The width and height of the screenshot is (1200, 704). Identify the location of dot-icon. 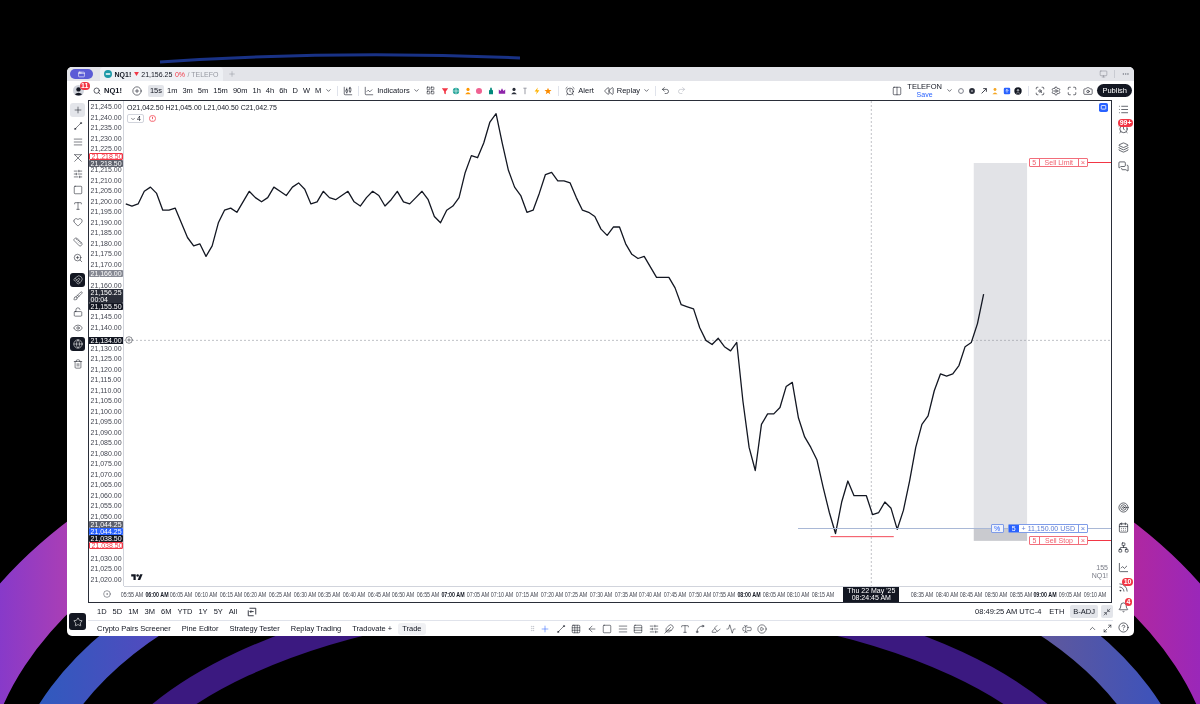
(972, 90).